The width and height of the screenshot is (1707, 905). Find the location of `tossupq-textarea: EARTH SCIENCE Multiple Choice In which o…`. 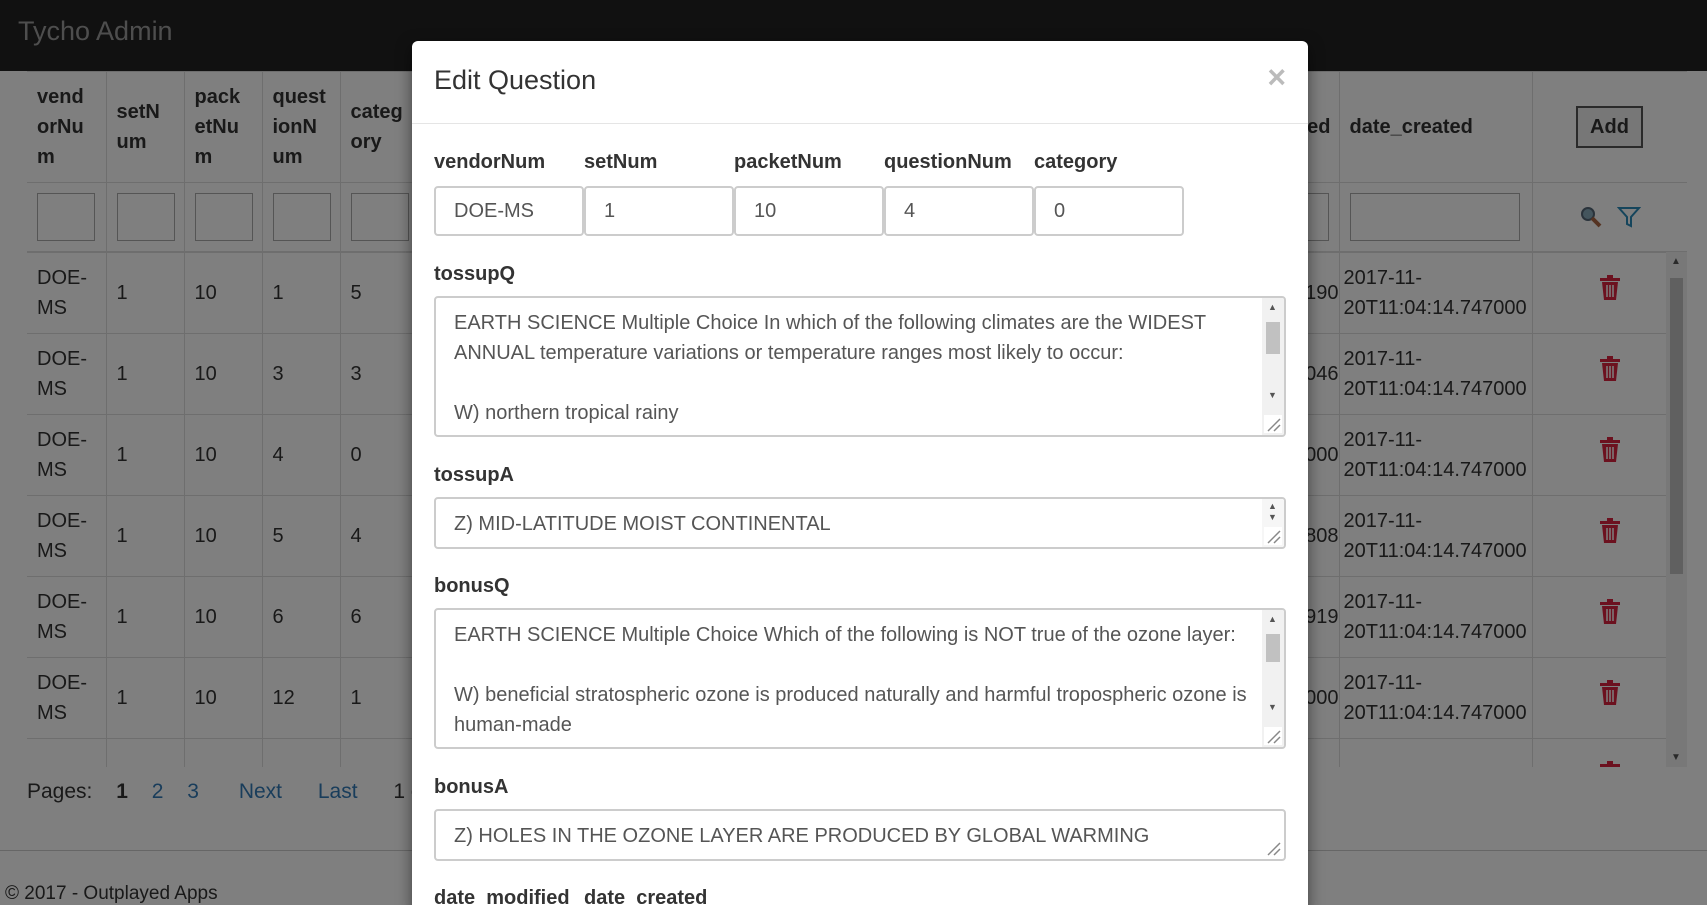

tossupq-textarea: EARTH SCIENCE Multiple Choice In which o… is located at coordinates (860, 366).